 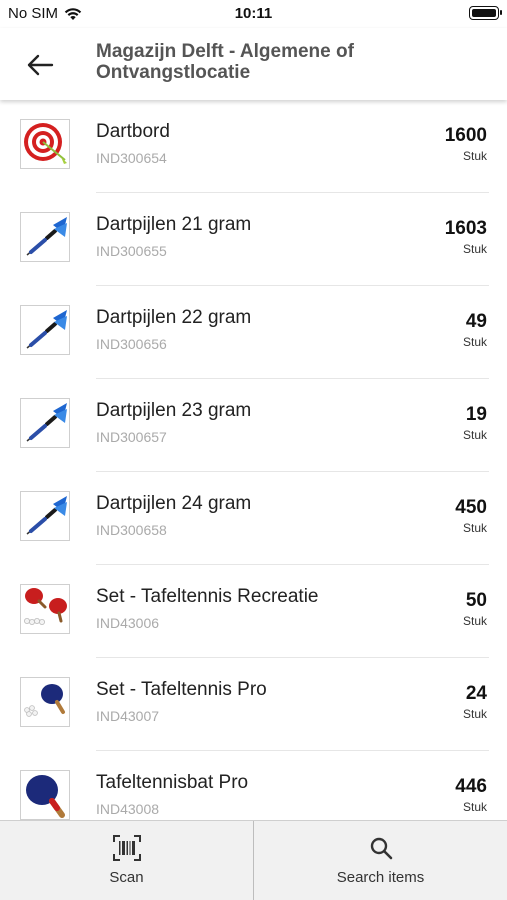 What do you see at coordinates (128, 716) in the screenshot?
I see `item-code: IND43007` at bounding box center [128, 716].